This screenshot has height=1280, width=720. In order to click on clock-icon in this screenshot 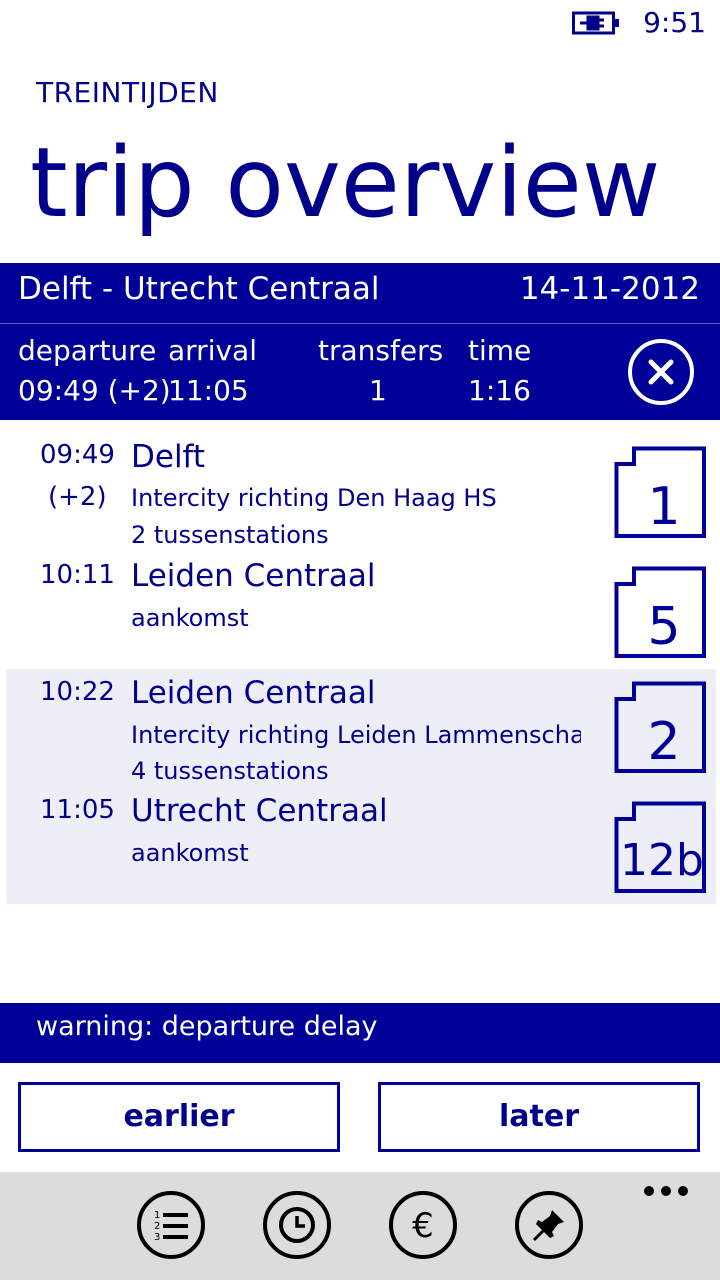, I will do `click(297, 1225)`.